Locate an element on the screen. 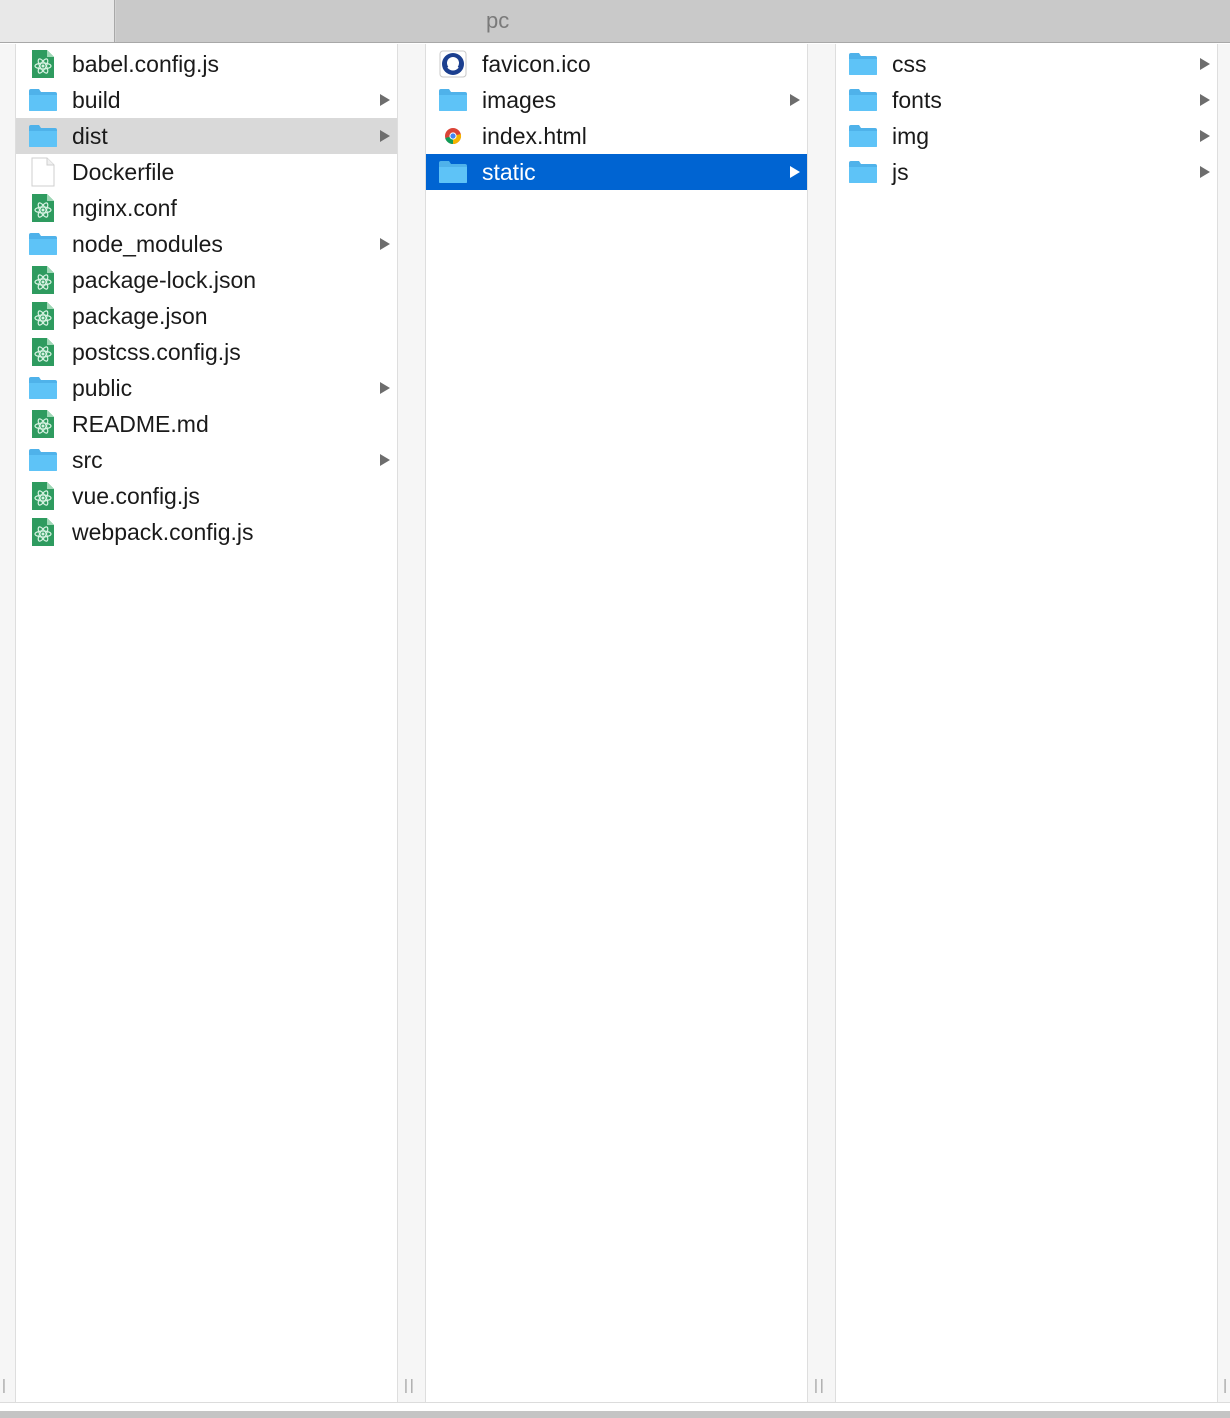  file-item-babel-config-js: babel.config.js is located at coordinates (206, 64).